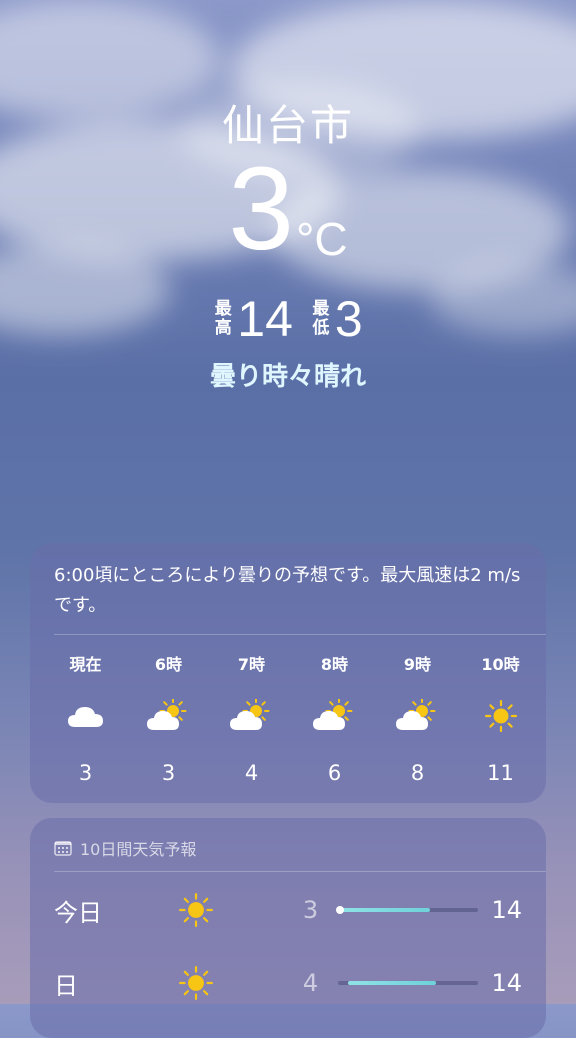  Describe the element at coordinates (287, 377) in the screenshot. I see `condition-text: 曇り時々晴れ` at that location.